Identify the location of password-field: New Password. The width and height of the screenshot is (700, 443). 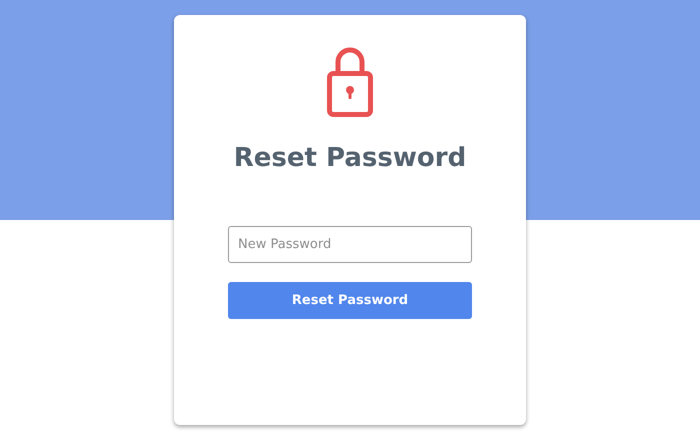
(350, 244).